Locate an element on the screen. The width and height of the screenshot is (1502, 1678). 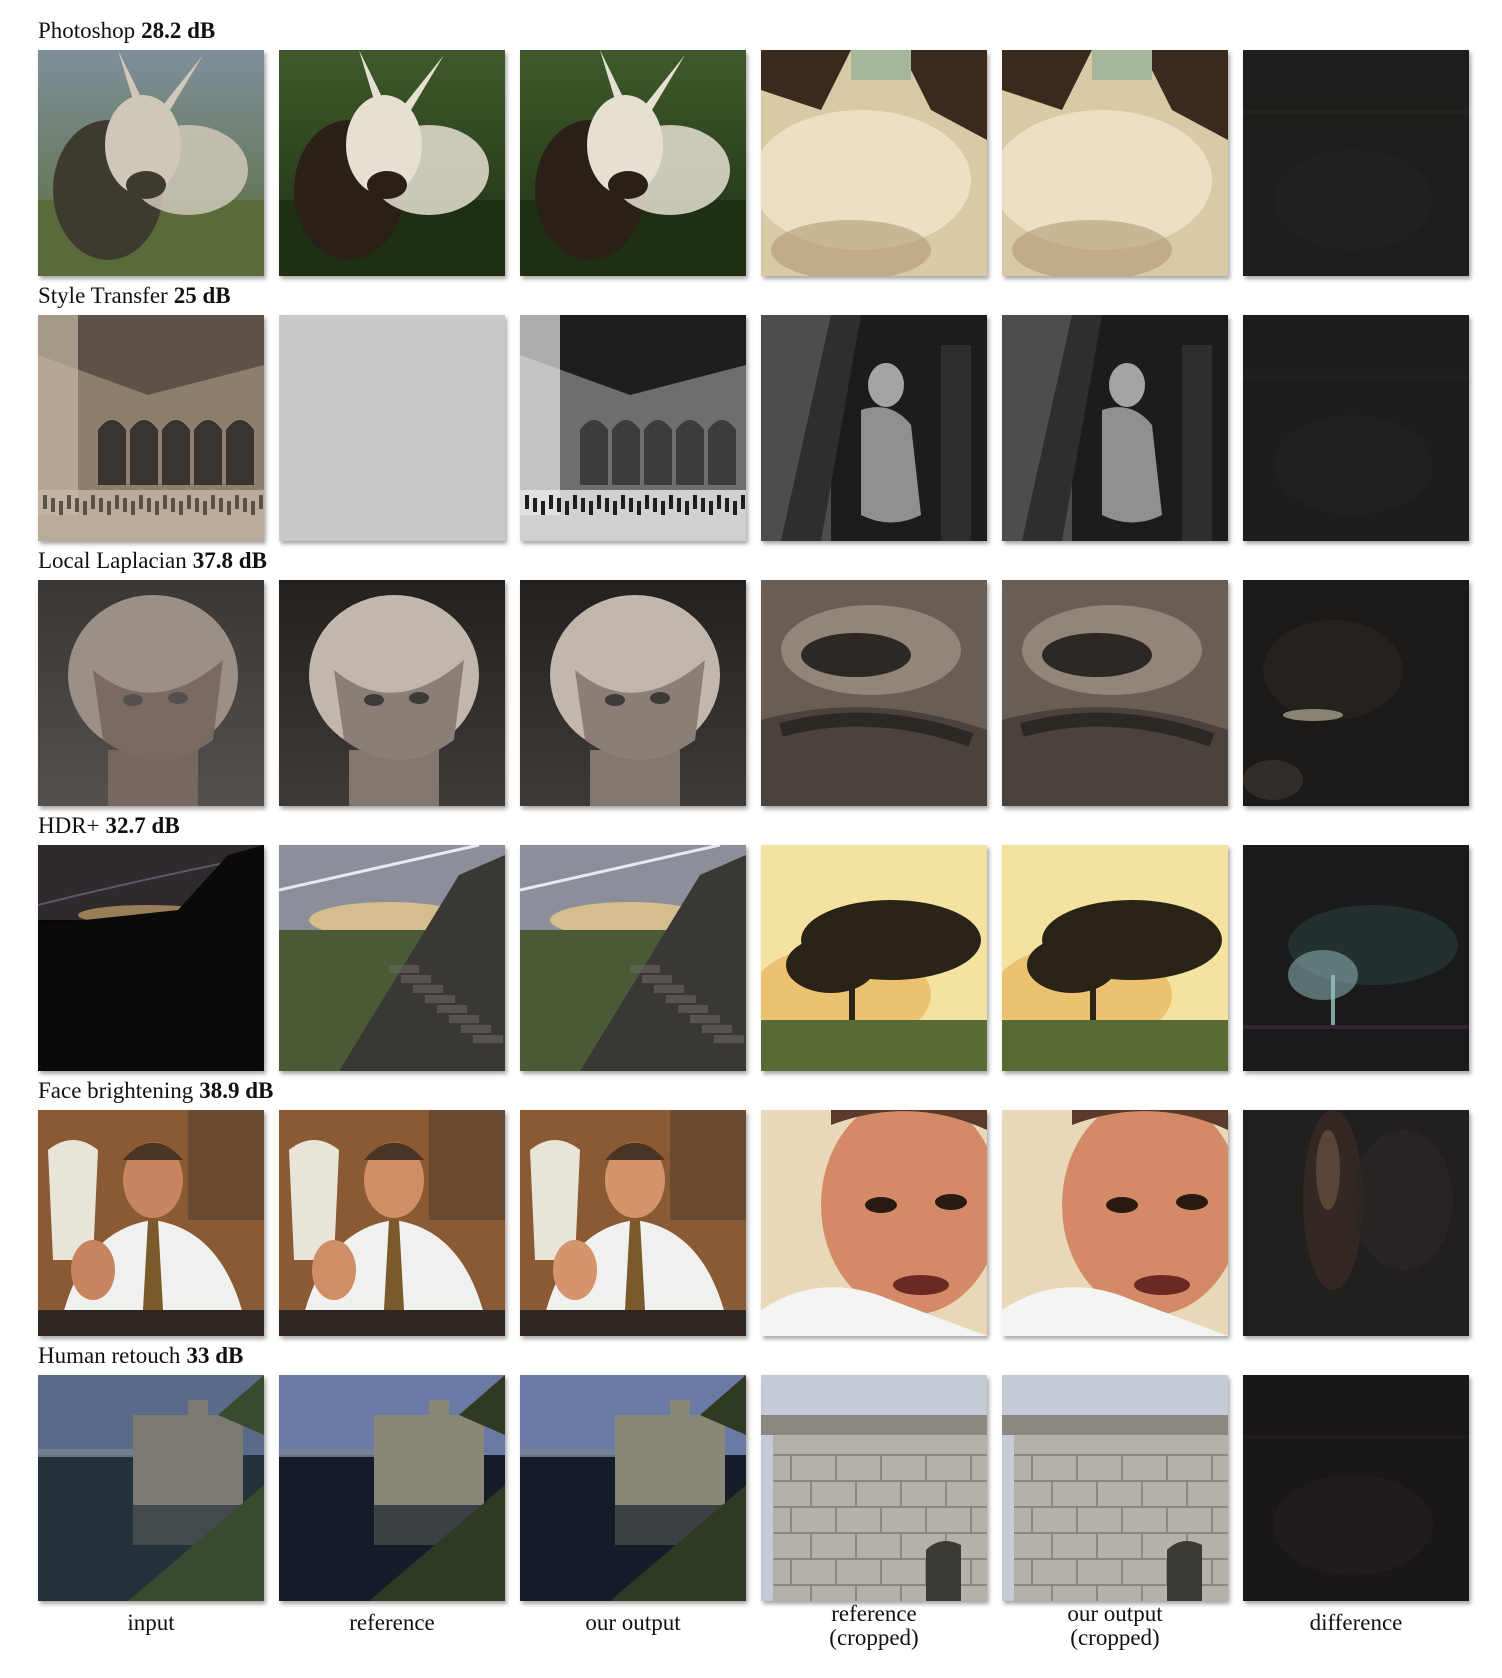
difference-map-tree-image is located at coordinates (1356, 958).